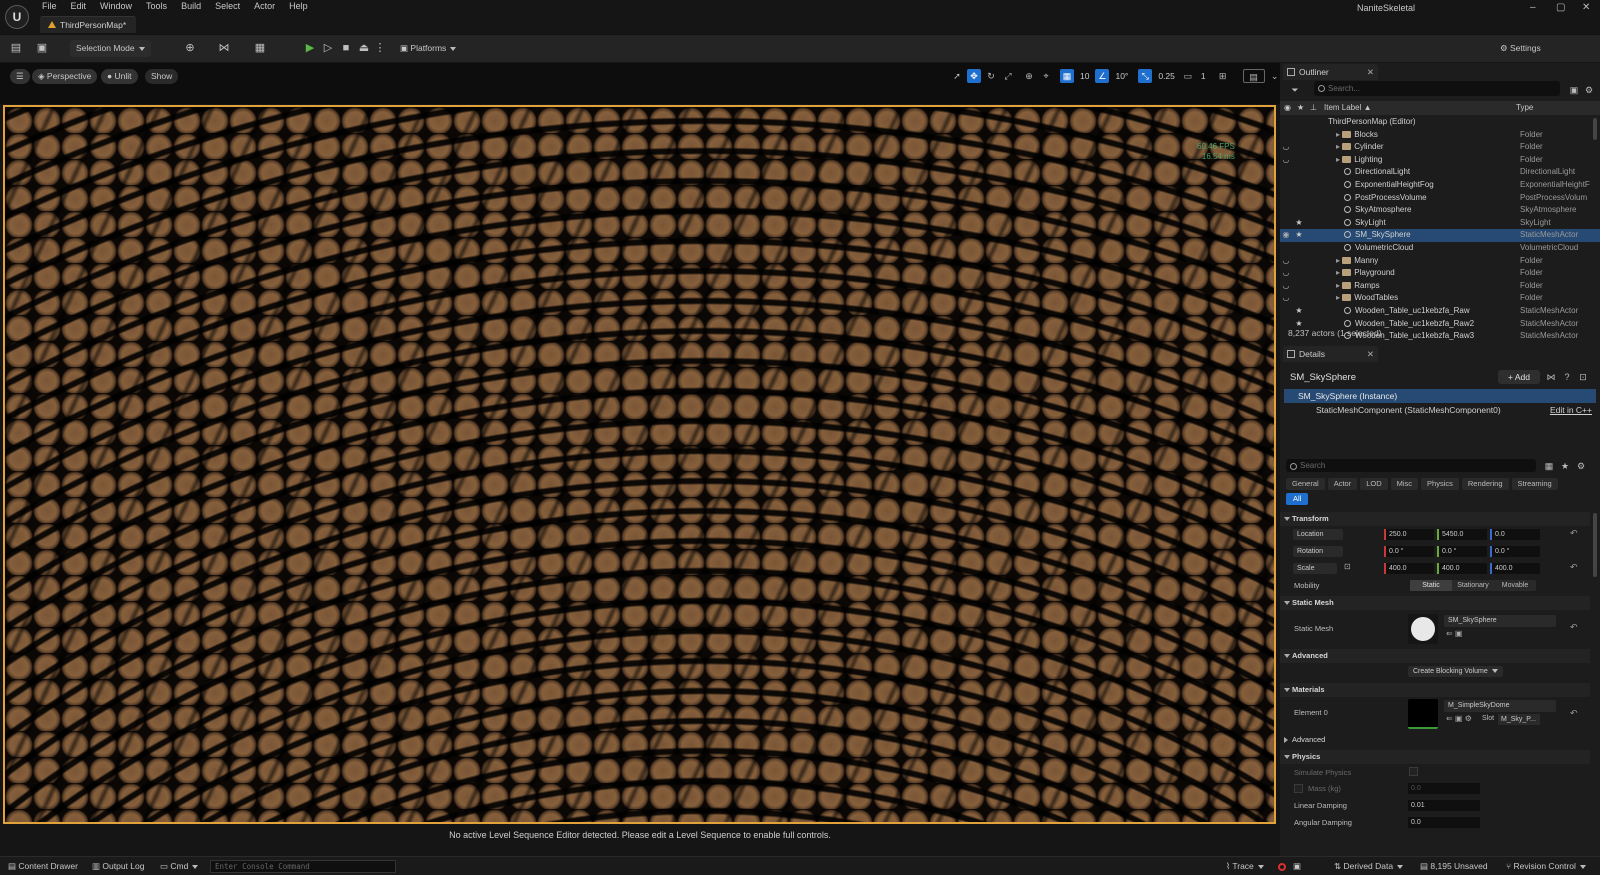 This screenshot has width=1600, height=875. What do you see at coordinates (1515, 551) in the screenshot?
I see `rotation-z-field: 0.0 °` at bounding box center [1515, 551].